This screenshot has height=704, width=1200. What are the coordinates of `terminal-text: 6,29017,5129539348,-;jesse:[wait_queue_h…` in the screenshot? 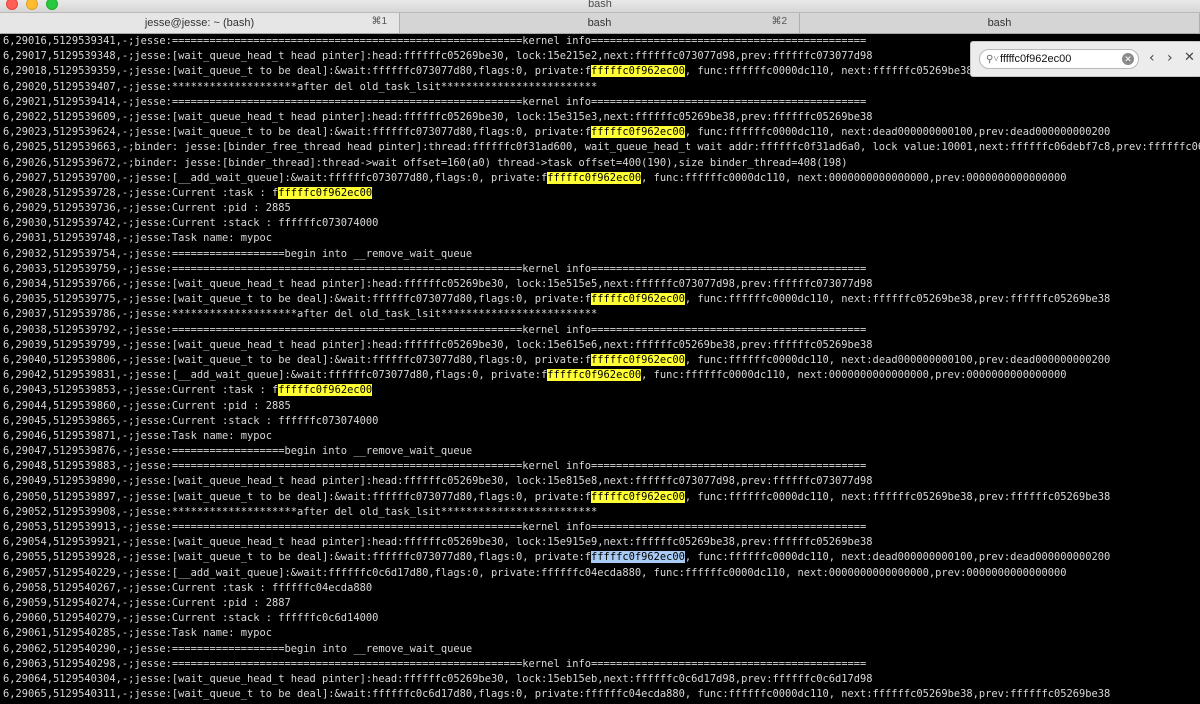 It's located at (438, 56).